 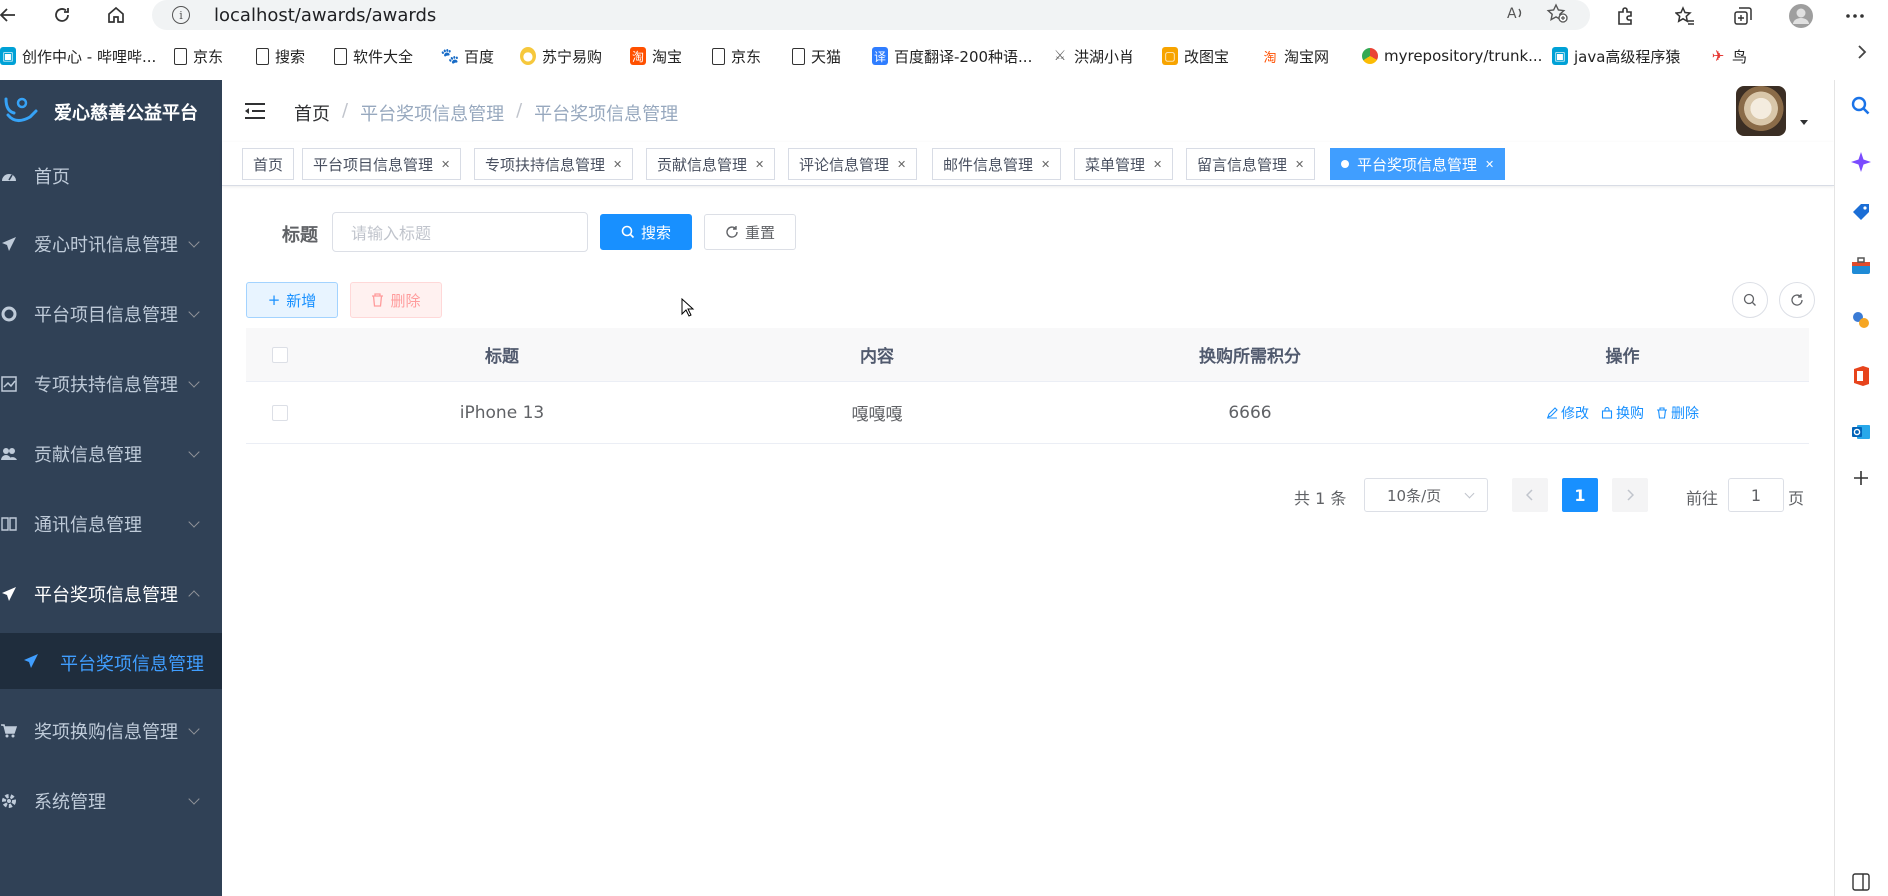 What do you see at coordinates (1418, 164) in the screenshot?
I see `tag-platform-awards: 平台奖项信息管理 ✕` at bounding box center [1418, 164].